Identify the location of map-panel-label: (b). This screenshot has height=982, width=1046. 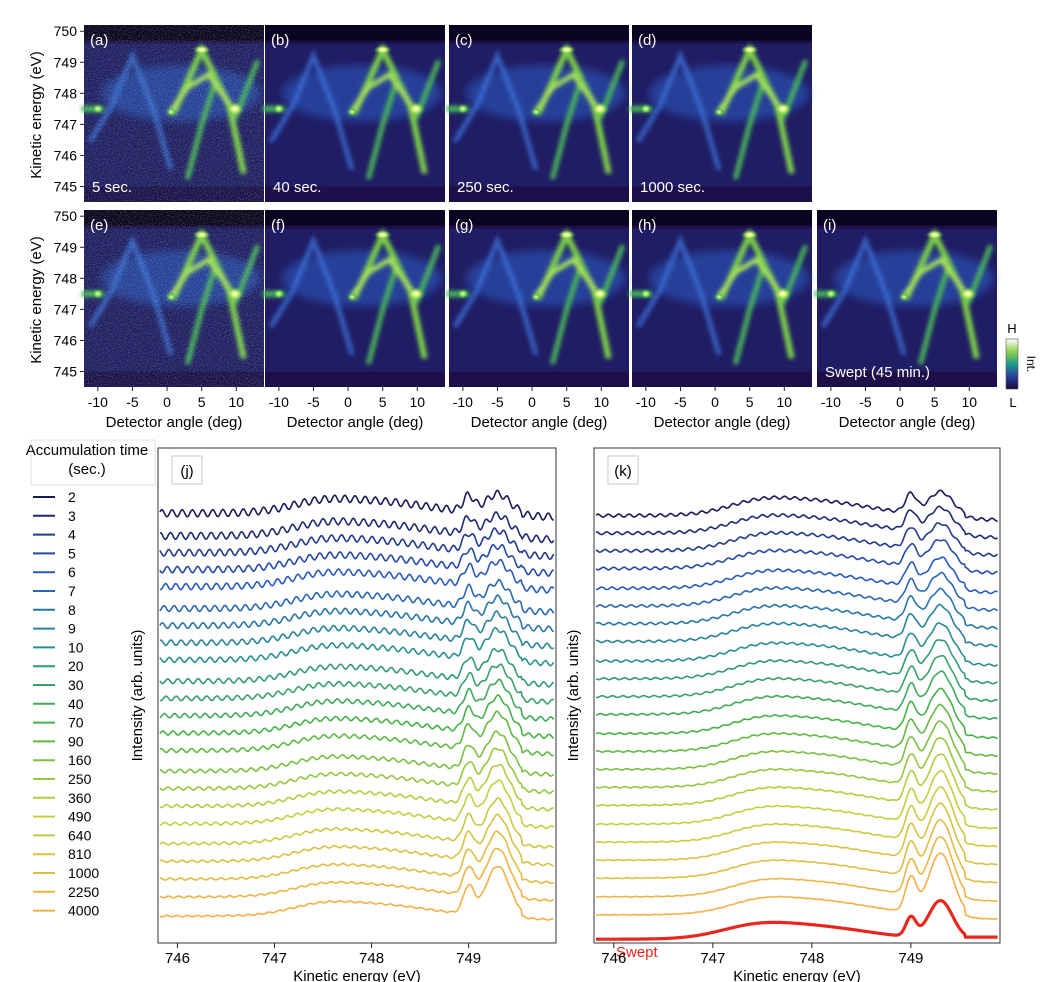
(280, 40).